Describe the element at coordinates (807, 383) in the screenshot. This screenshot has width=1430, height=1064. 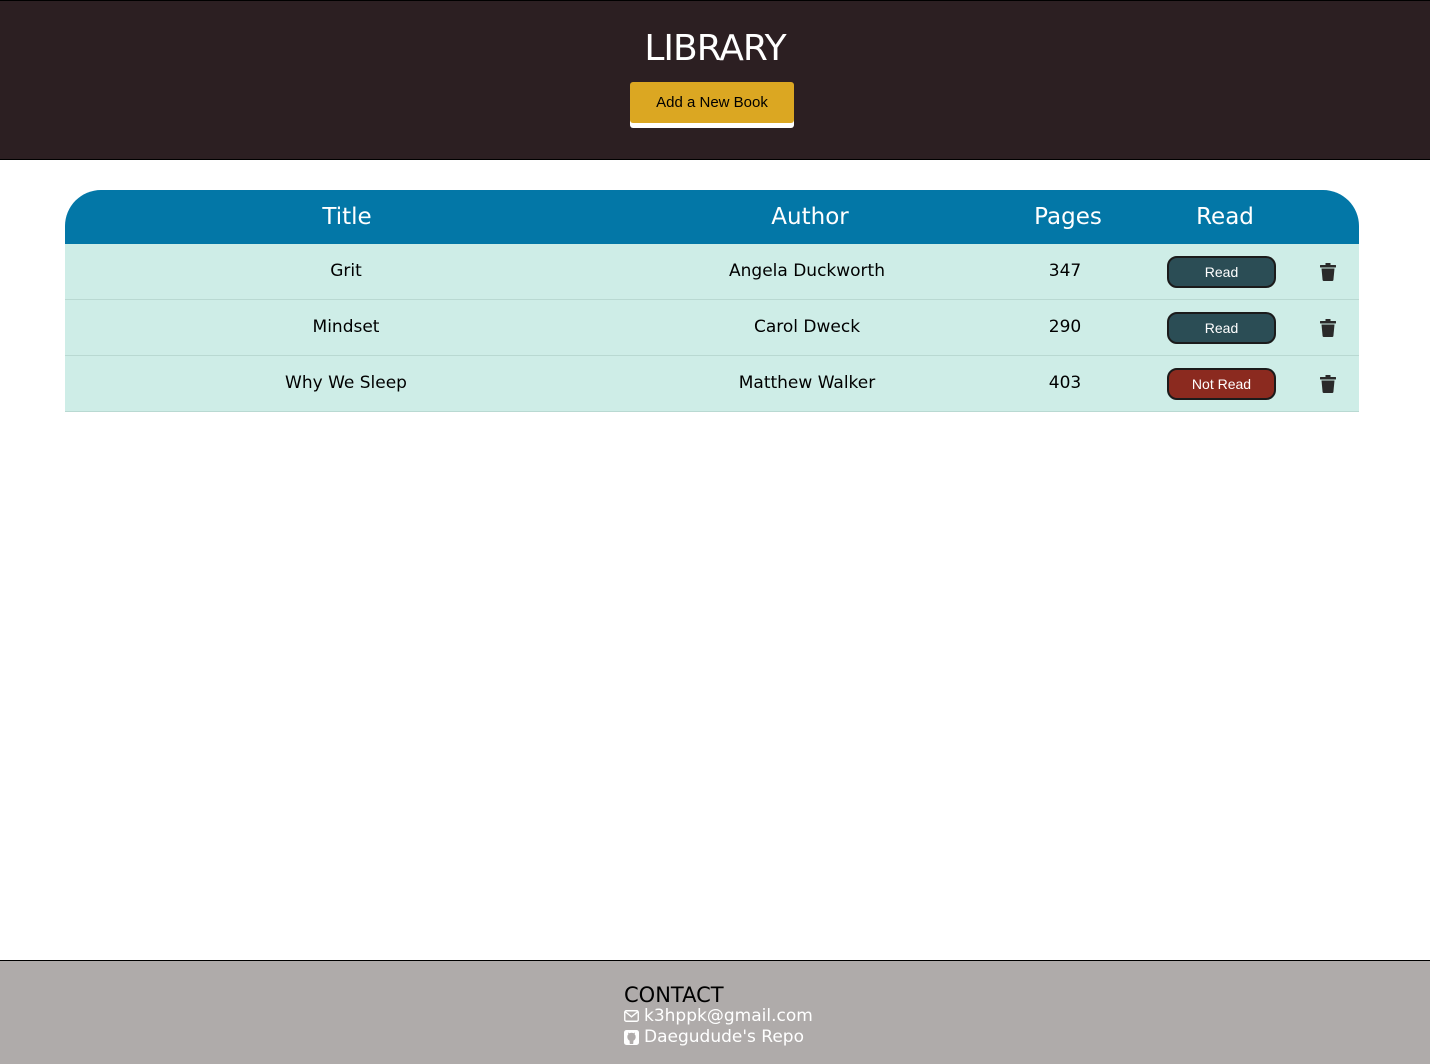
I see `book-author: Matthew Walker` at that location.